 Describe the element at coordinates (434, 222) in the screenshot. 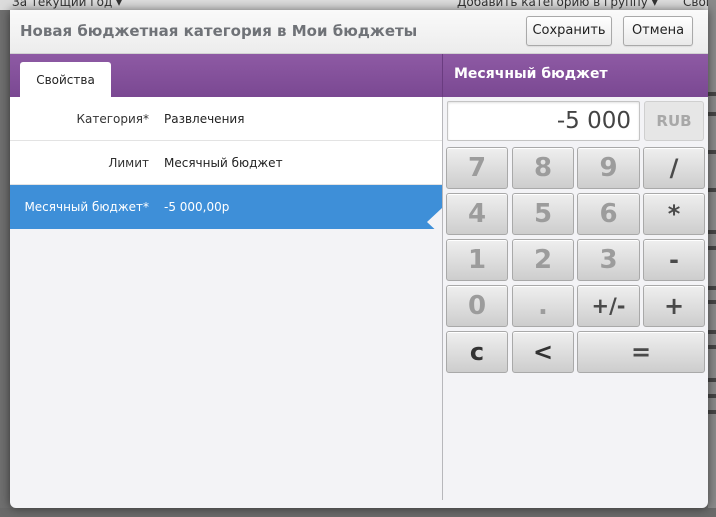

I see `selection-pointer` at that location.